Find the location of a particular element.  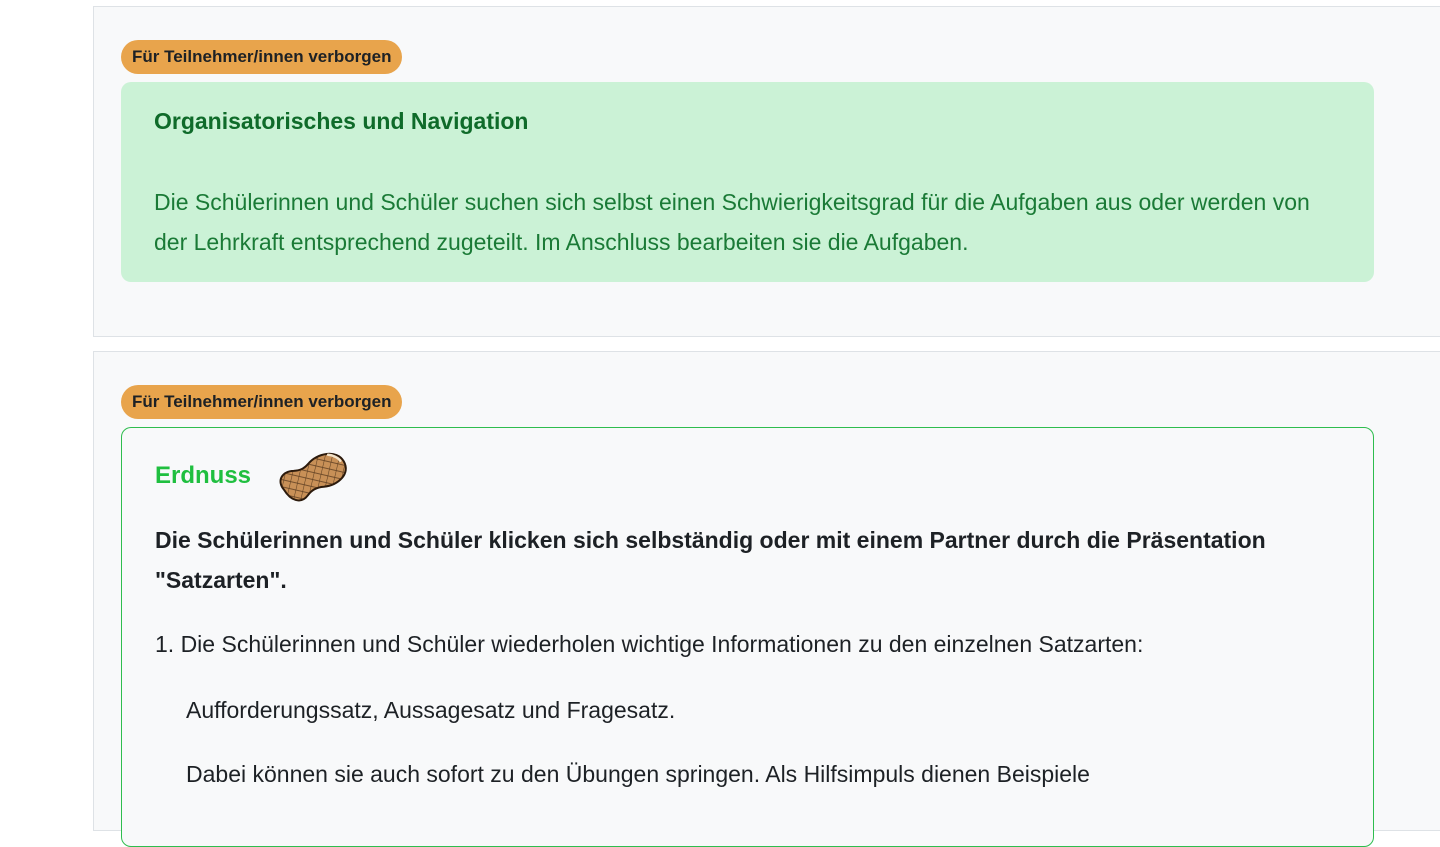

info-box-title: Organisatorisches und Navigation is located at coordinates (341, 121).